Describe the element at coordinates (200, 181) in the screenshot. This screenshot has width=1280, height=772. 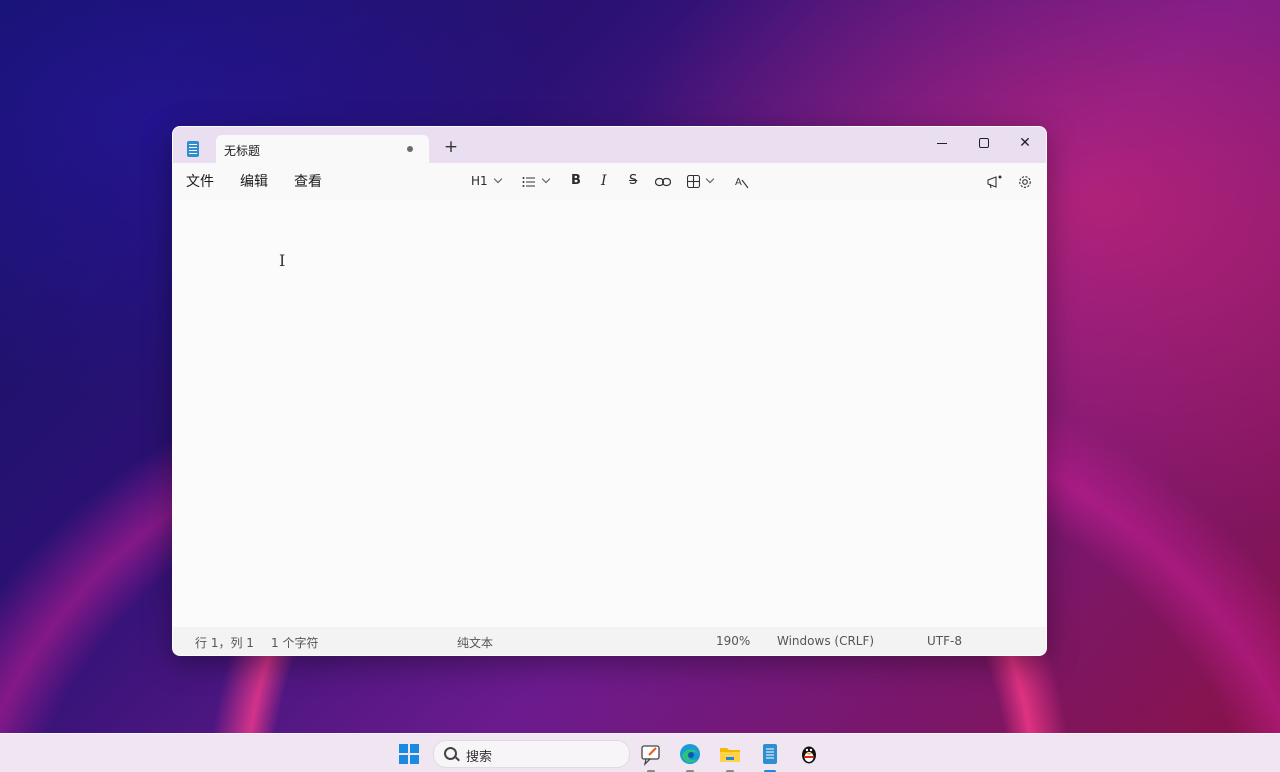
I see `menu-file: 文件` at that location.